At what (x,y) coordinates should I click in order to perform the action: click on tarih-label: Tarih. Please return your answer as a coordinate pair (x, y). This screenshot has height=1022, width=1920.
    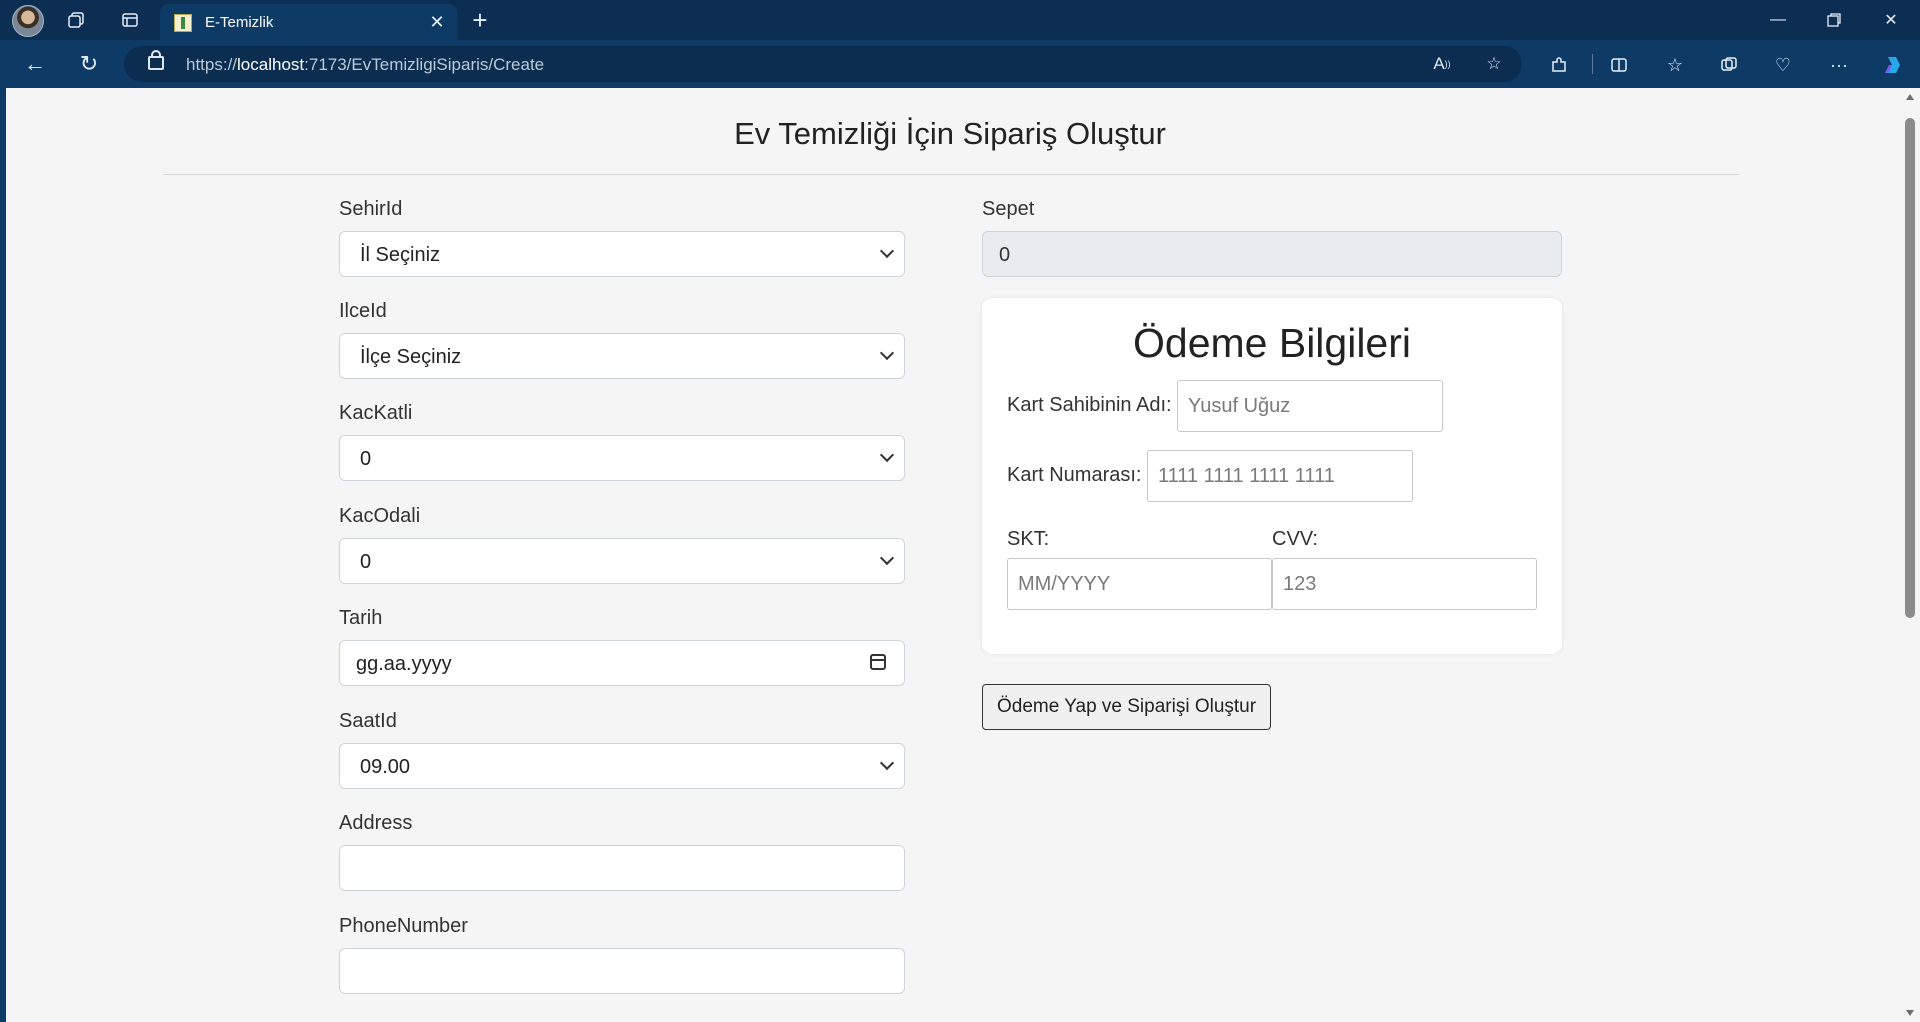
    Looking at the image, I should click on (361, 618).